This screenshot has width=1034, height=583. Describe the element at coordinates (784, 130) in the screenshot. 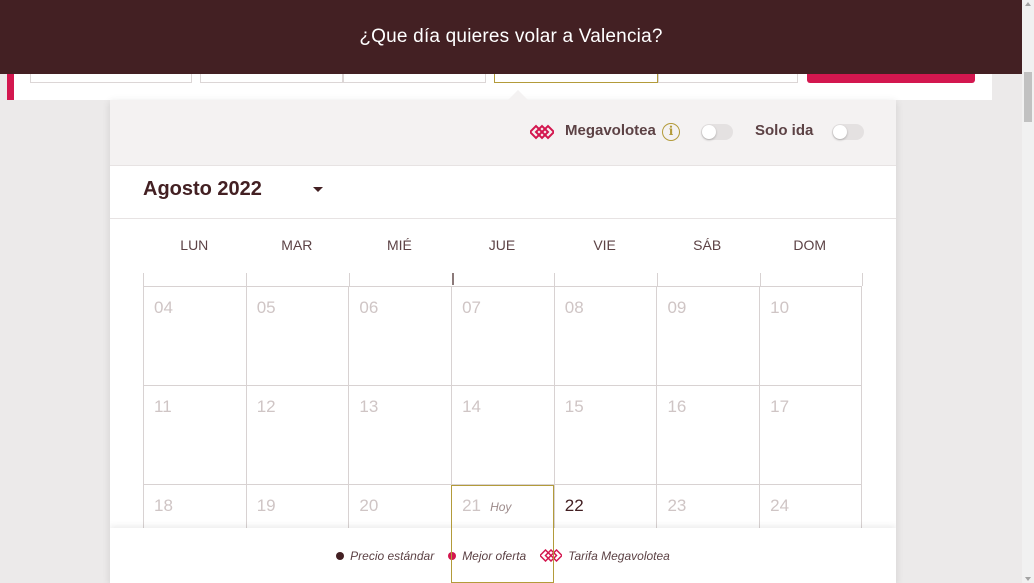

I see `solo-ida-label: Solo ida` at that location.